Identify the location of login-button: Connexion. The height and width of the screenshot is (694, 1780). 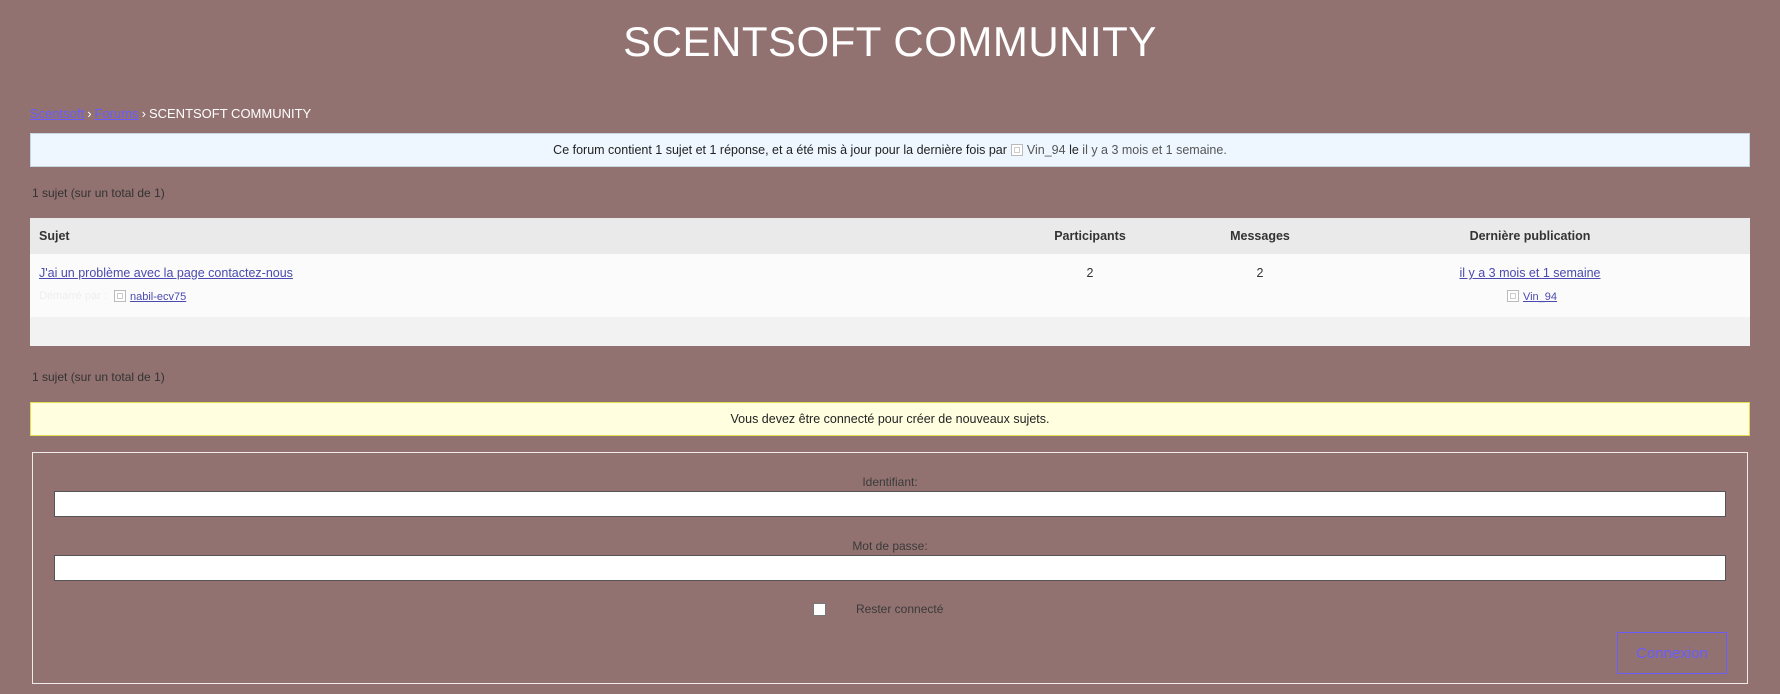
(1672, 653).